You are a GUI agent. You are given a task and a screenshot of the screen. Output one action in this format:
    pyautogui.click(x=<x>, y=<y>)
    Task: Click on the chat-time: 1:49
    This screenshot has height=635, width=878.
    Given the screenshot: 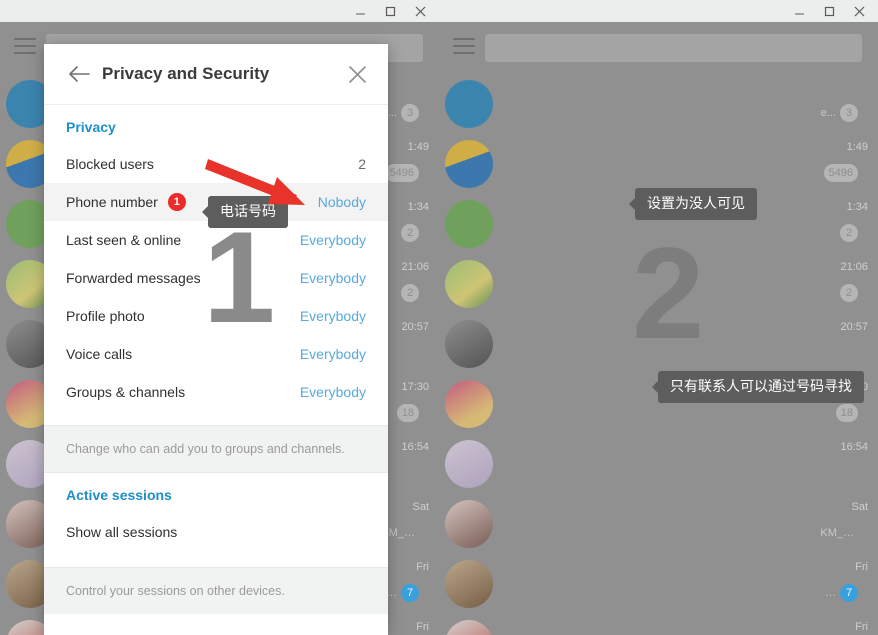 What is the action you would take?
    pyautogui.click(x=857, y=147)
    